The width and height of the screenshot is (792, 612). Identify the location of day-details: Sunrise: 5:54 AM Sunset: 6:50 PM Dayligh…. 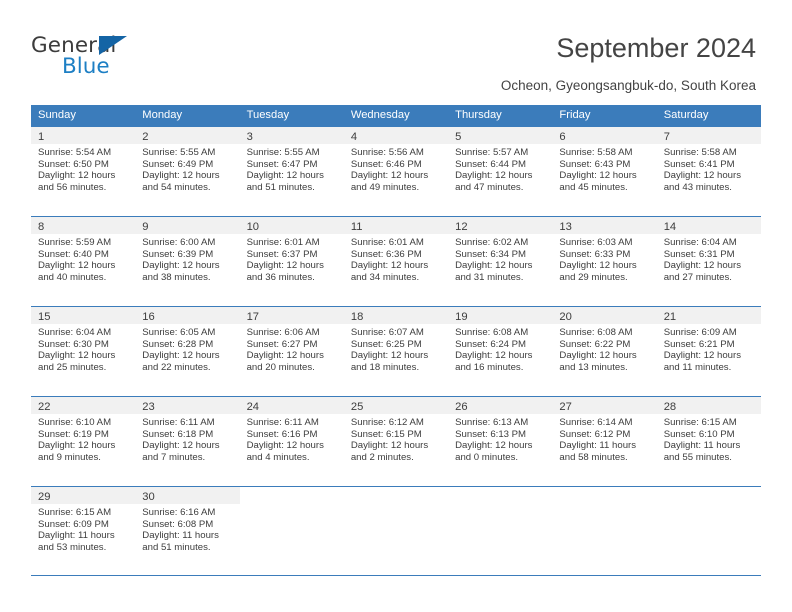
(83, 168).